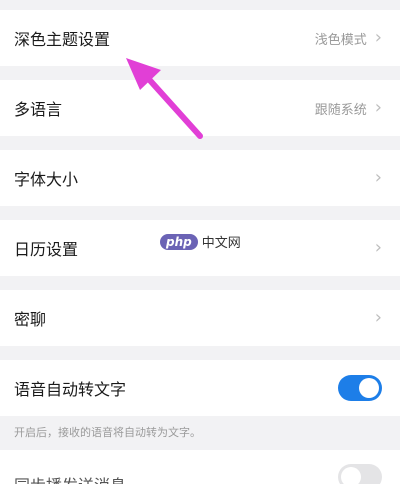 Image resolution: width=400 pixels, height=484 pixels. What do you see at coordinates (200, 318) in the screenshot?
I see `secret-chat-setting-row: 密聊 ›` at bounding box center [200, 318].